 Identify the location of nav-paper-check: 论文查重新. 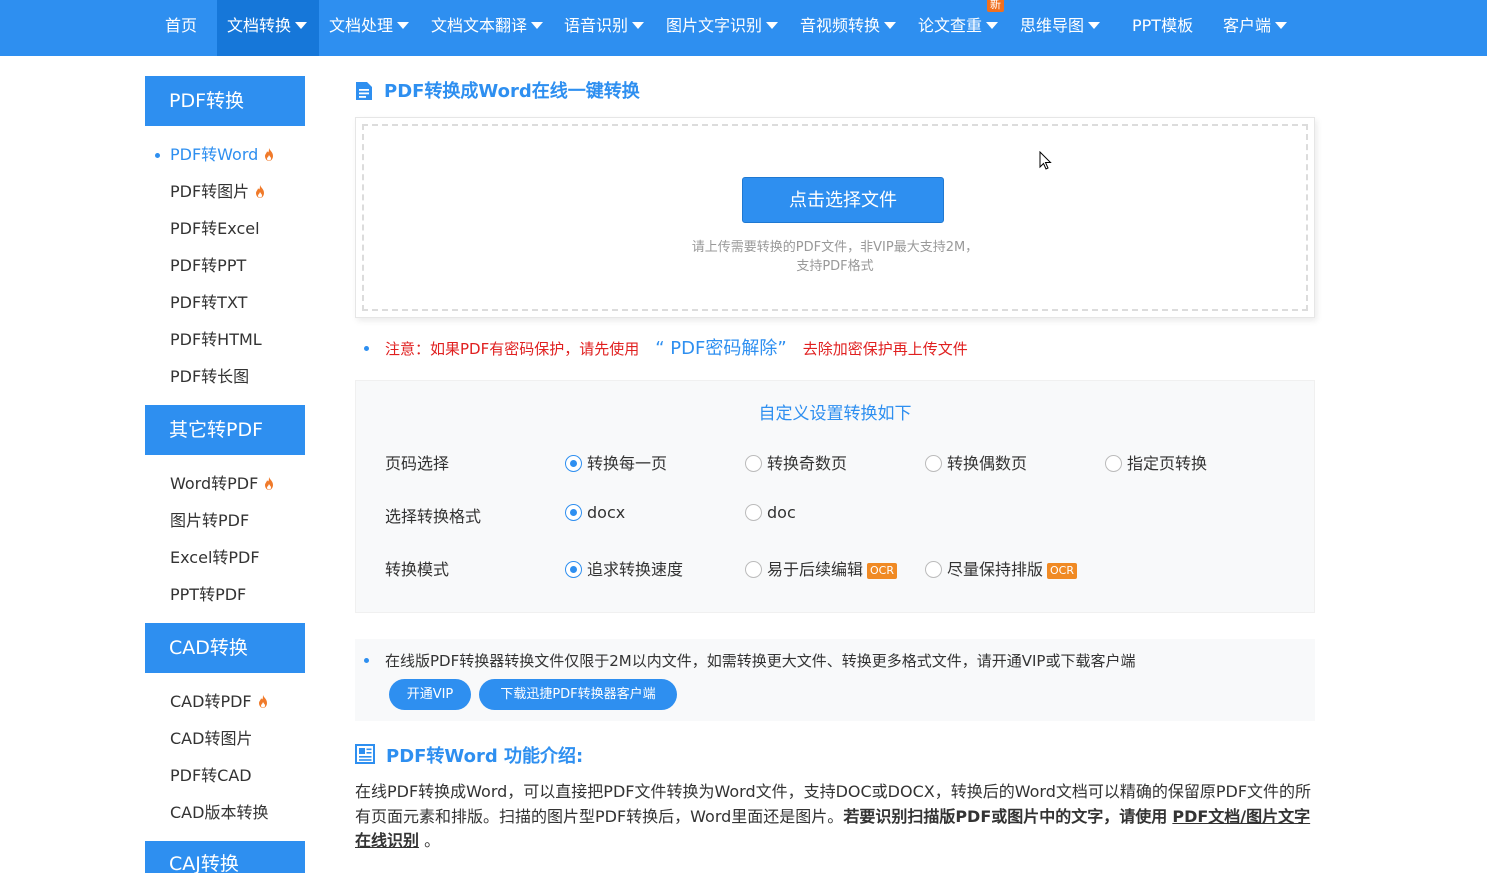
(958, 28).